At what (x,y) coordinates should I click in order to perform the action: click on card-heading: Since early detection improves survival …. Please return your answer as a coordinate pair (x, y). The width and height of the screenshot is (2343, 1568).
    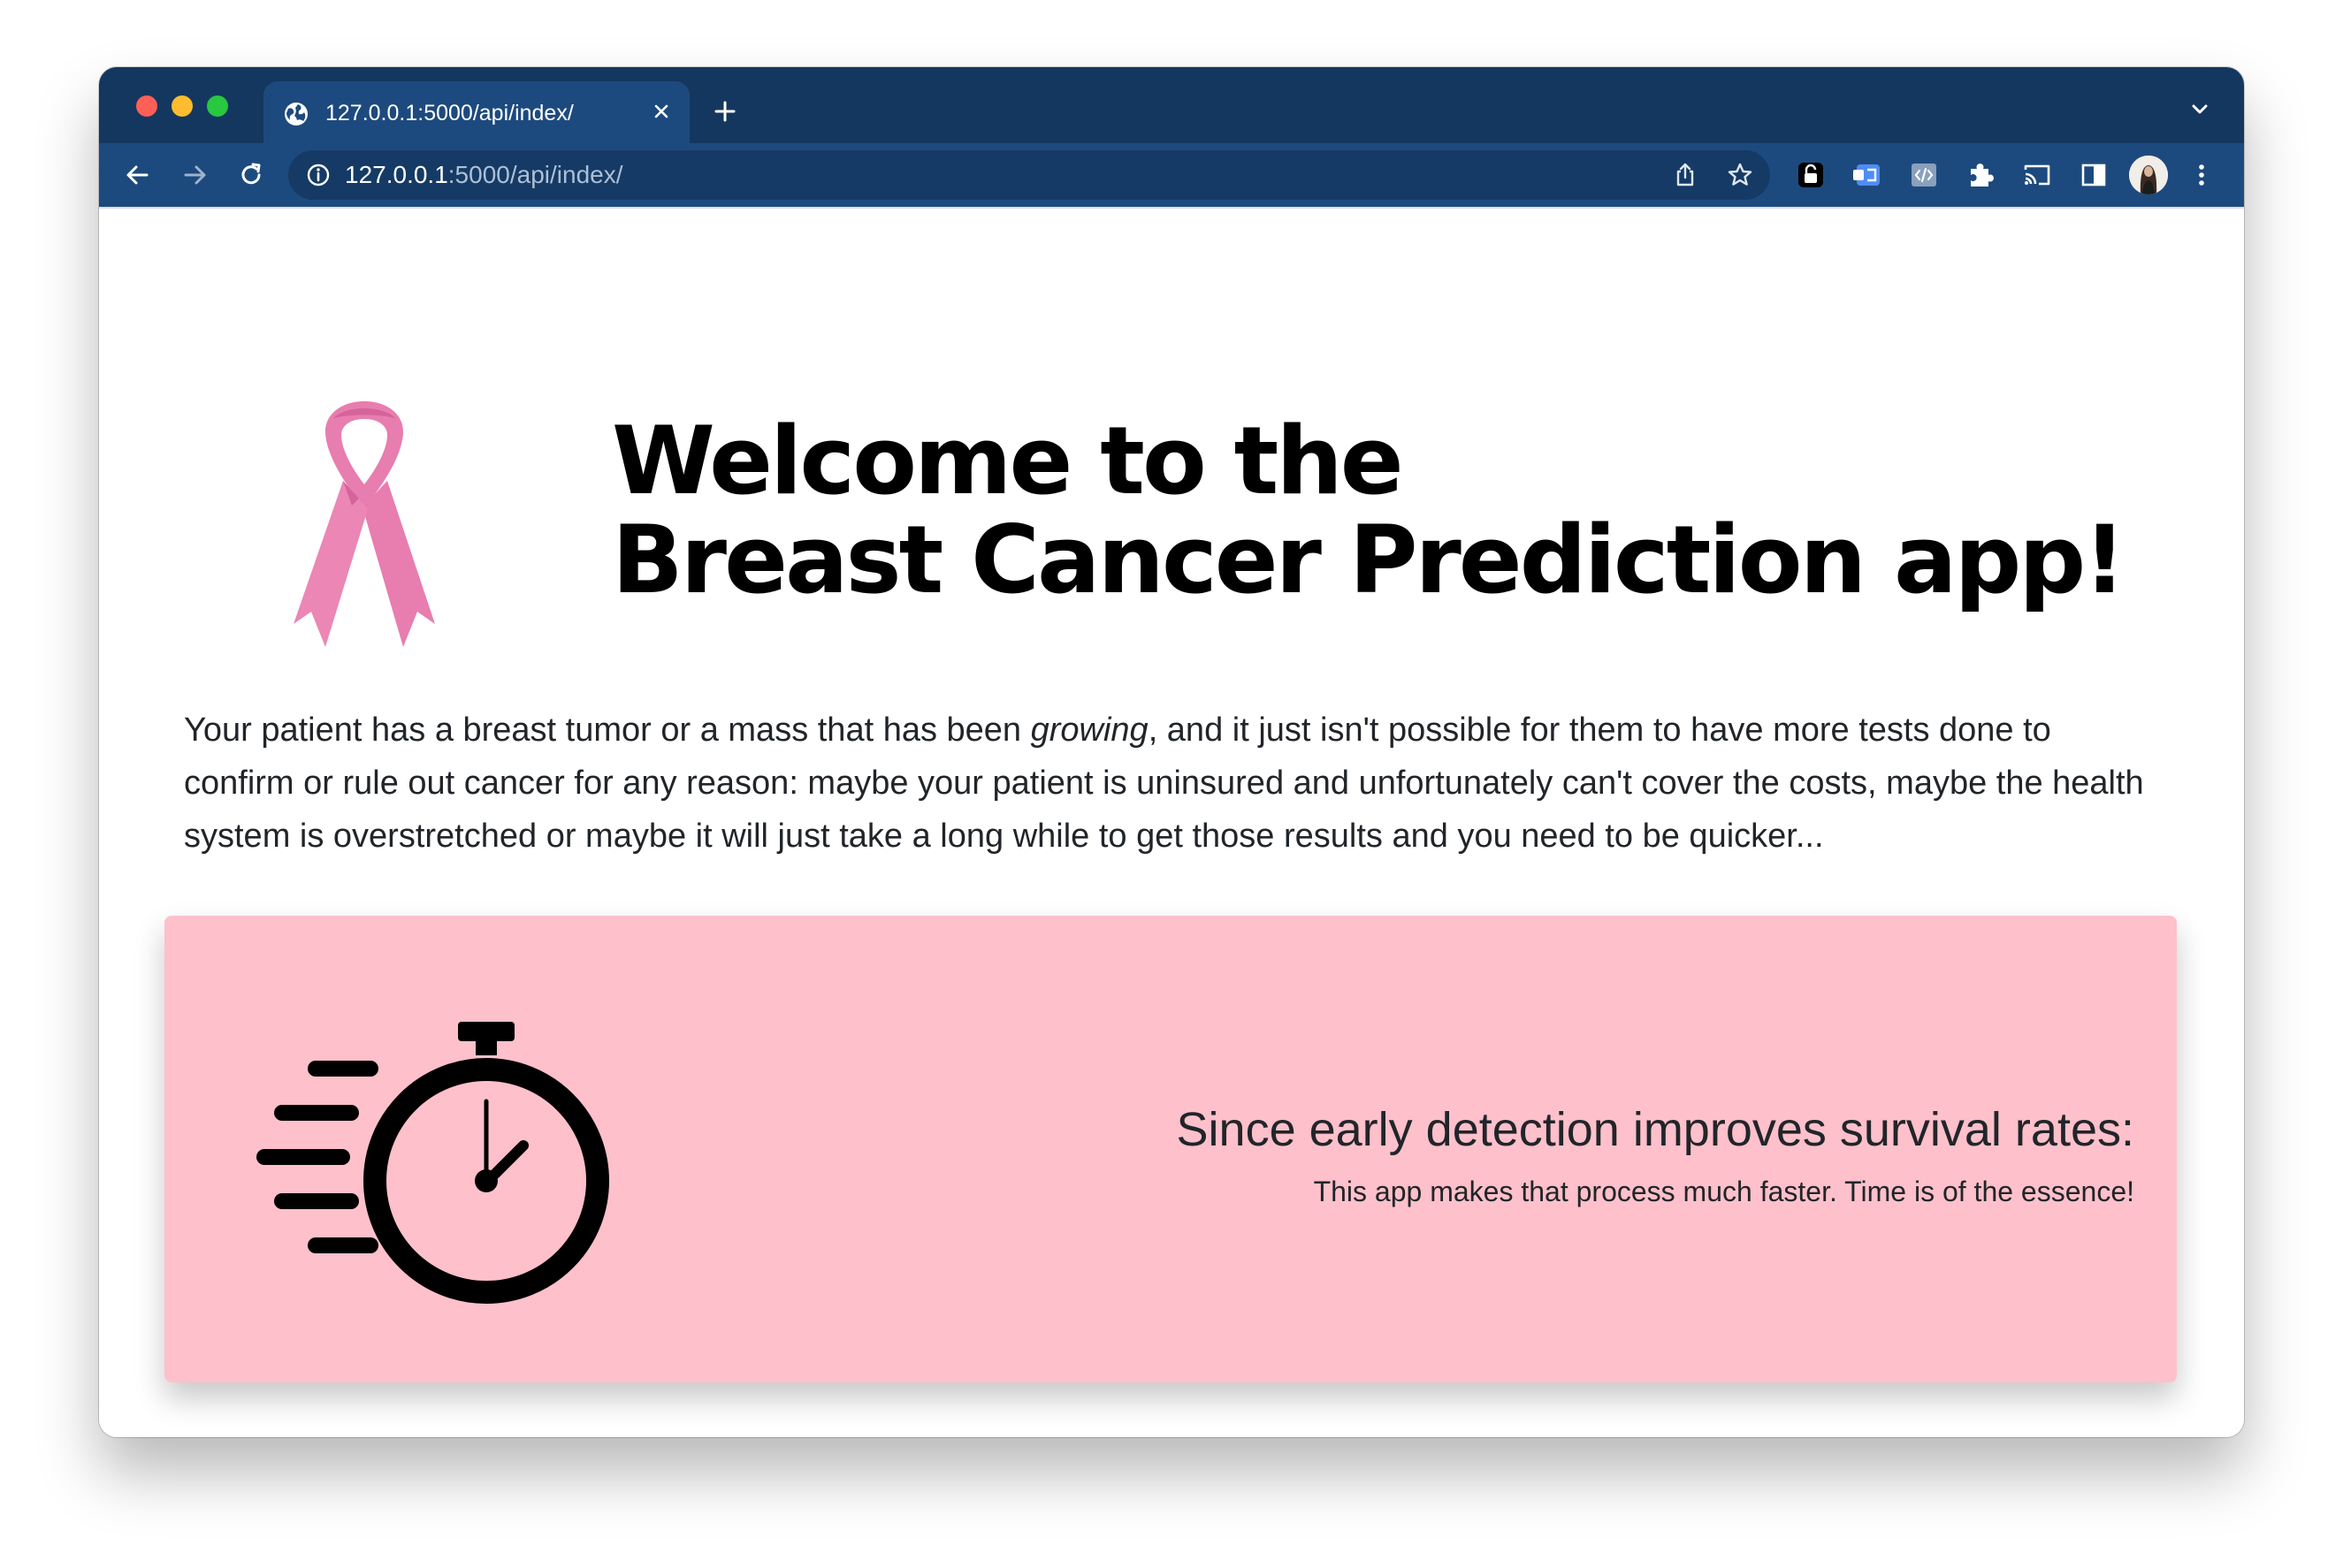
    Looking at the image, I should click on (1655, 1129).